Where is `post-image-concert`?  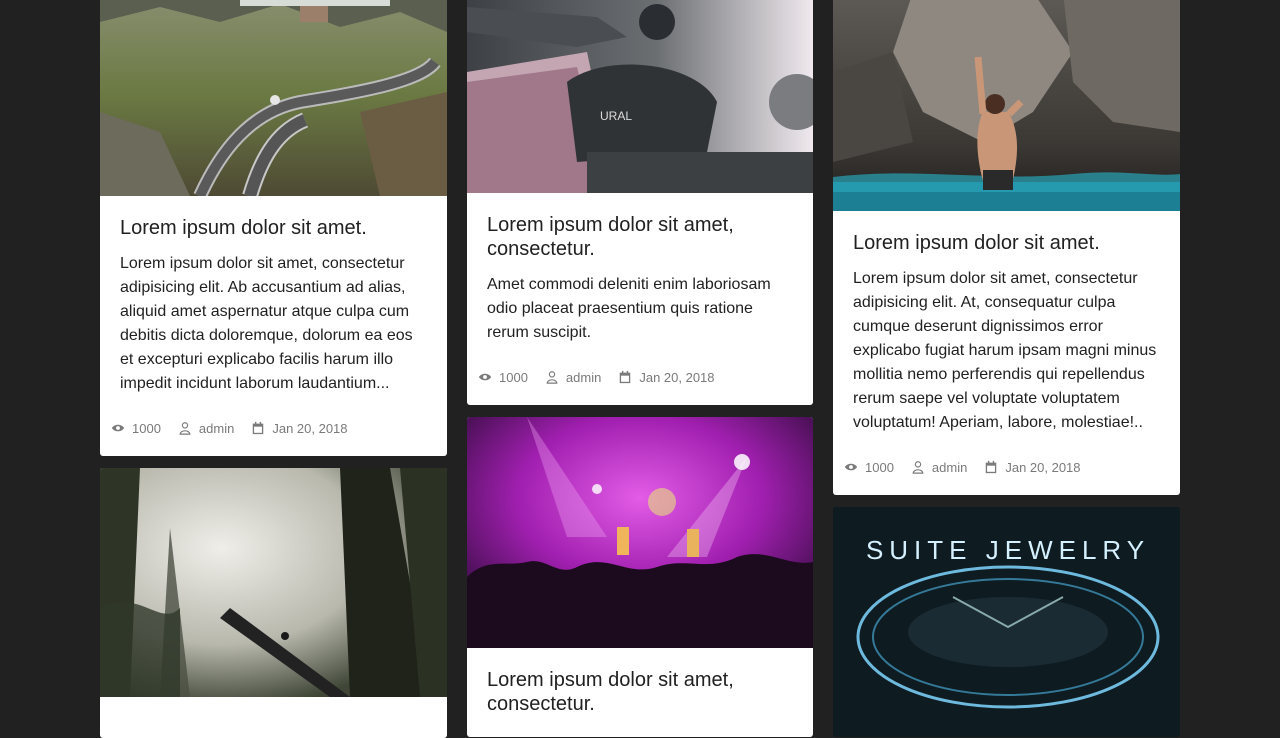
post-image-concert is located at coordinates (640, 532).